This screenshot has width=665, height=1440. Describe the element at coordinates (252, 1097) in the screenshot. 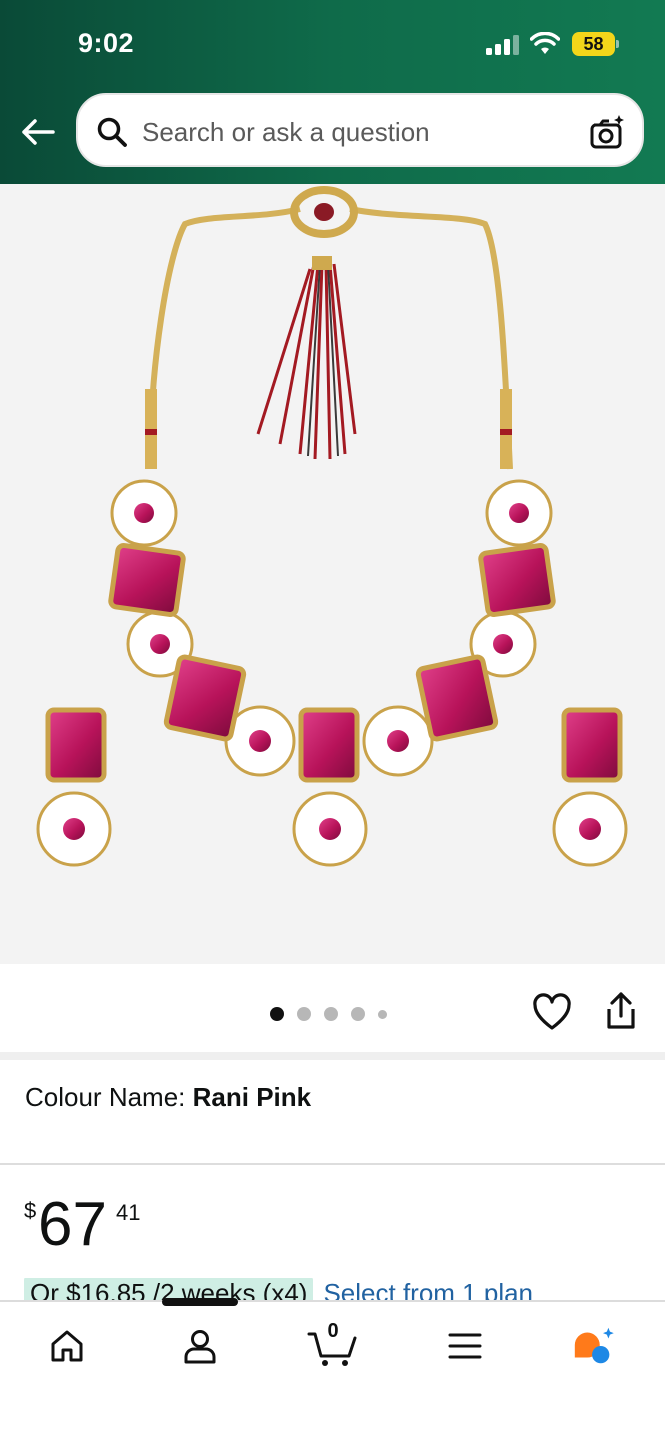

I see `colour-value: Rani Pink` at that location.